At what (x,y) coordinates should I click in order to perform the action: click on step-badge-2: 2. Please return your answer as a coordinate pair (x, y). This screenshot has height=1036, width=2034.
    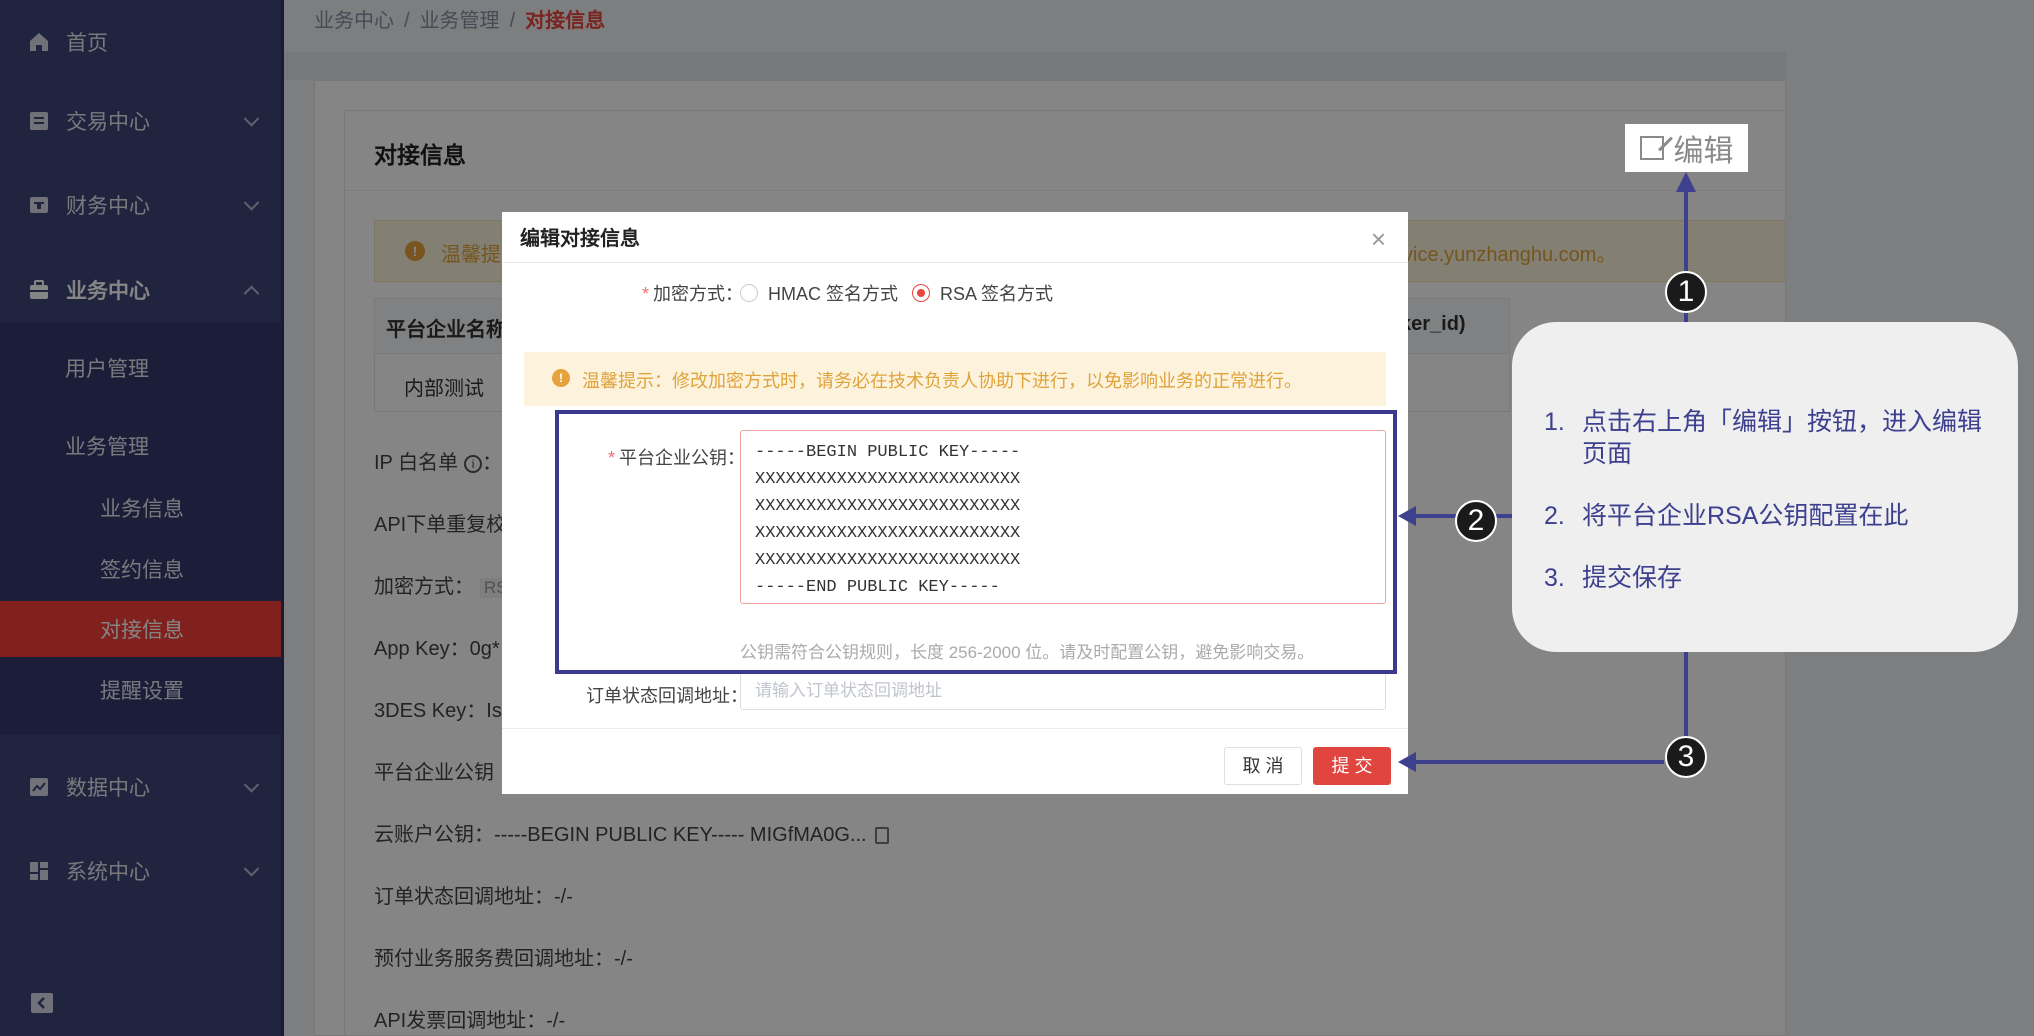
    Looking at the image, I should click on (1476, 521).